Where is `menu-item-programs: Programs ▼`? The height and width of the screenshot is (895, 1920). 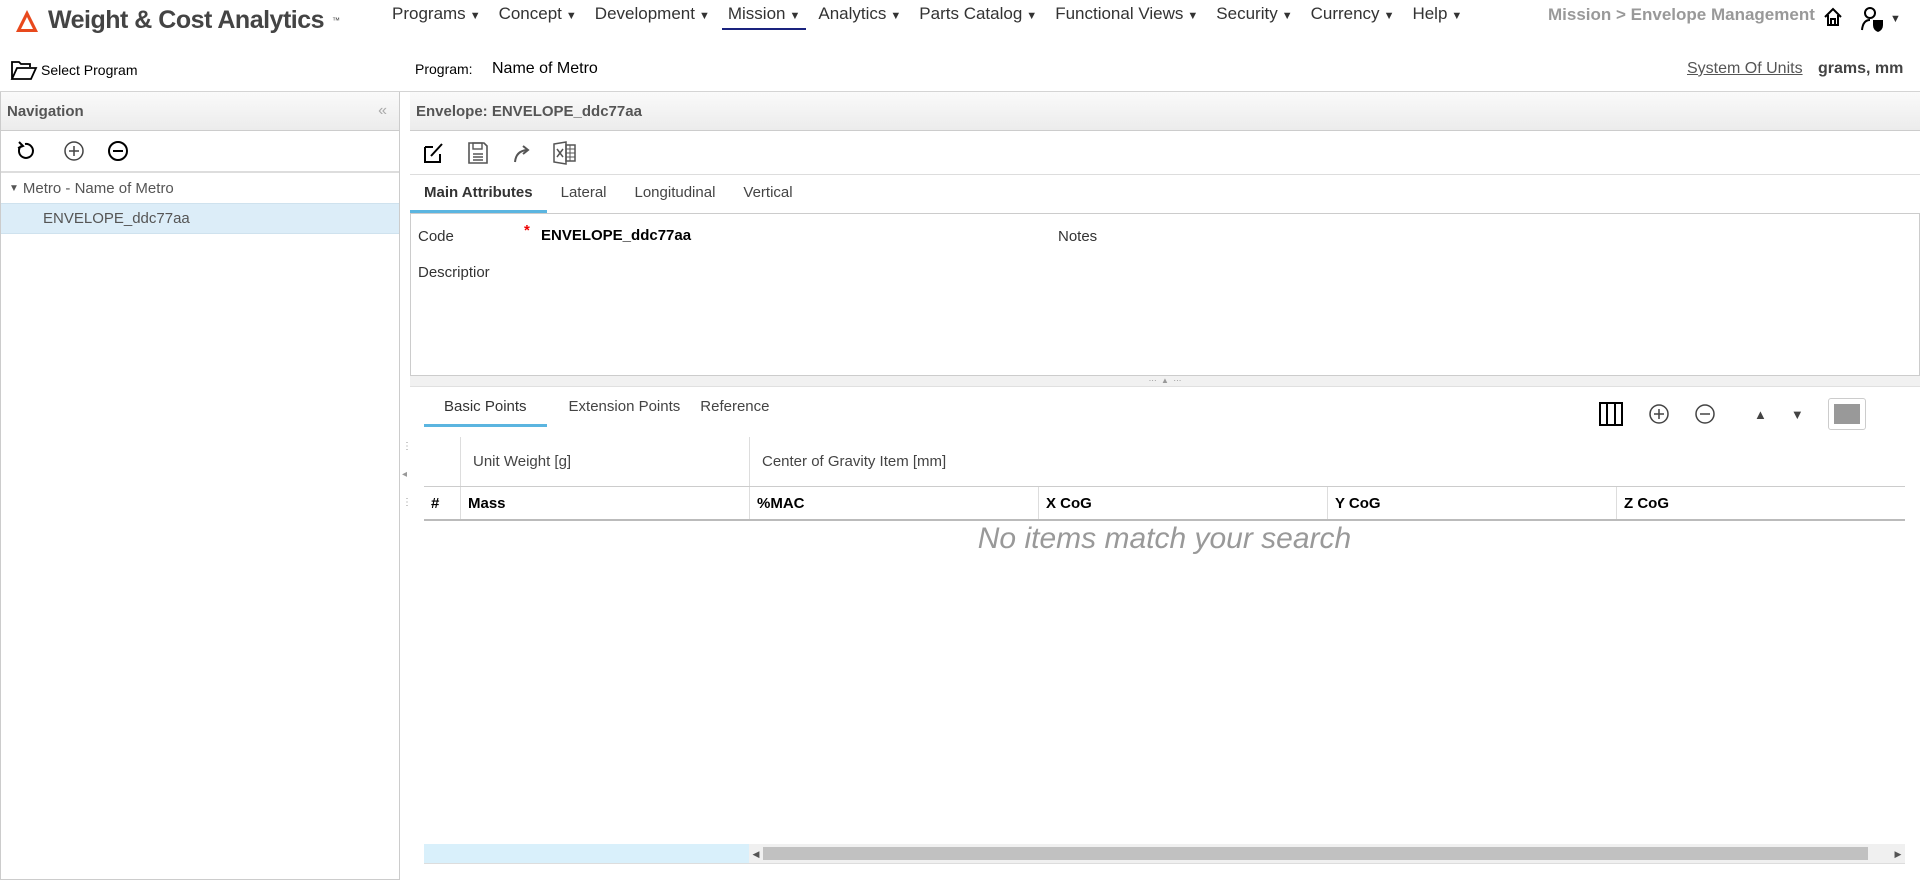 menu-item-programs: Programs ▼ is located at coordinates (436, 17).